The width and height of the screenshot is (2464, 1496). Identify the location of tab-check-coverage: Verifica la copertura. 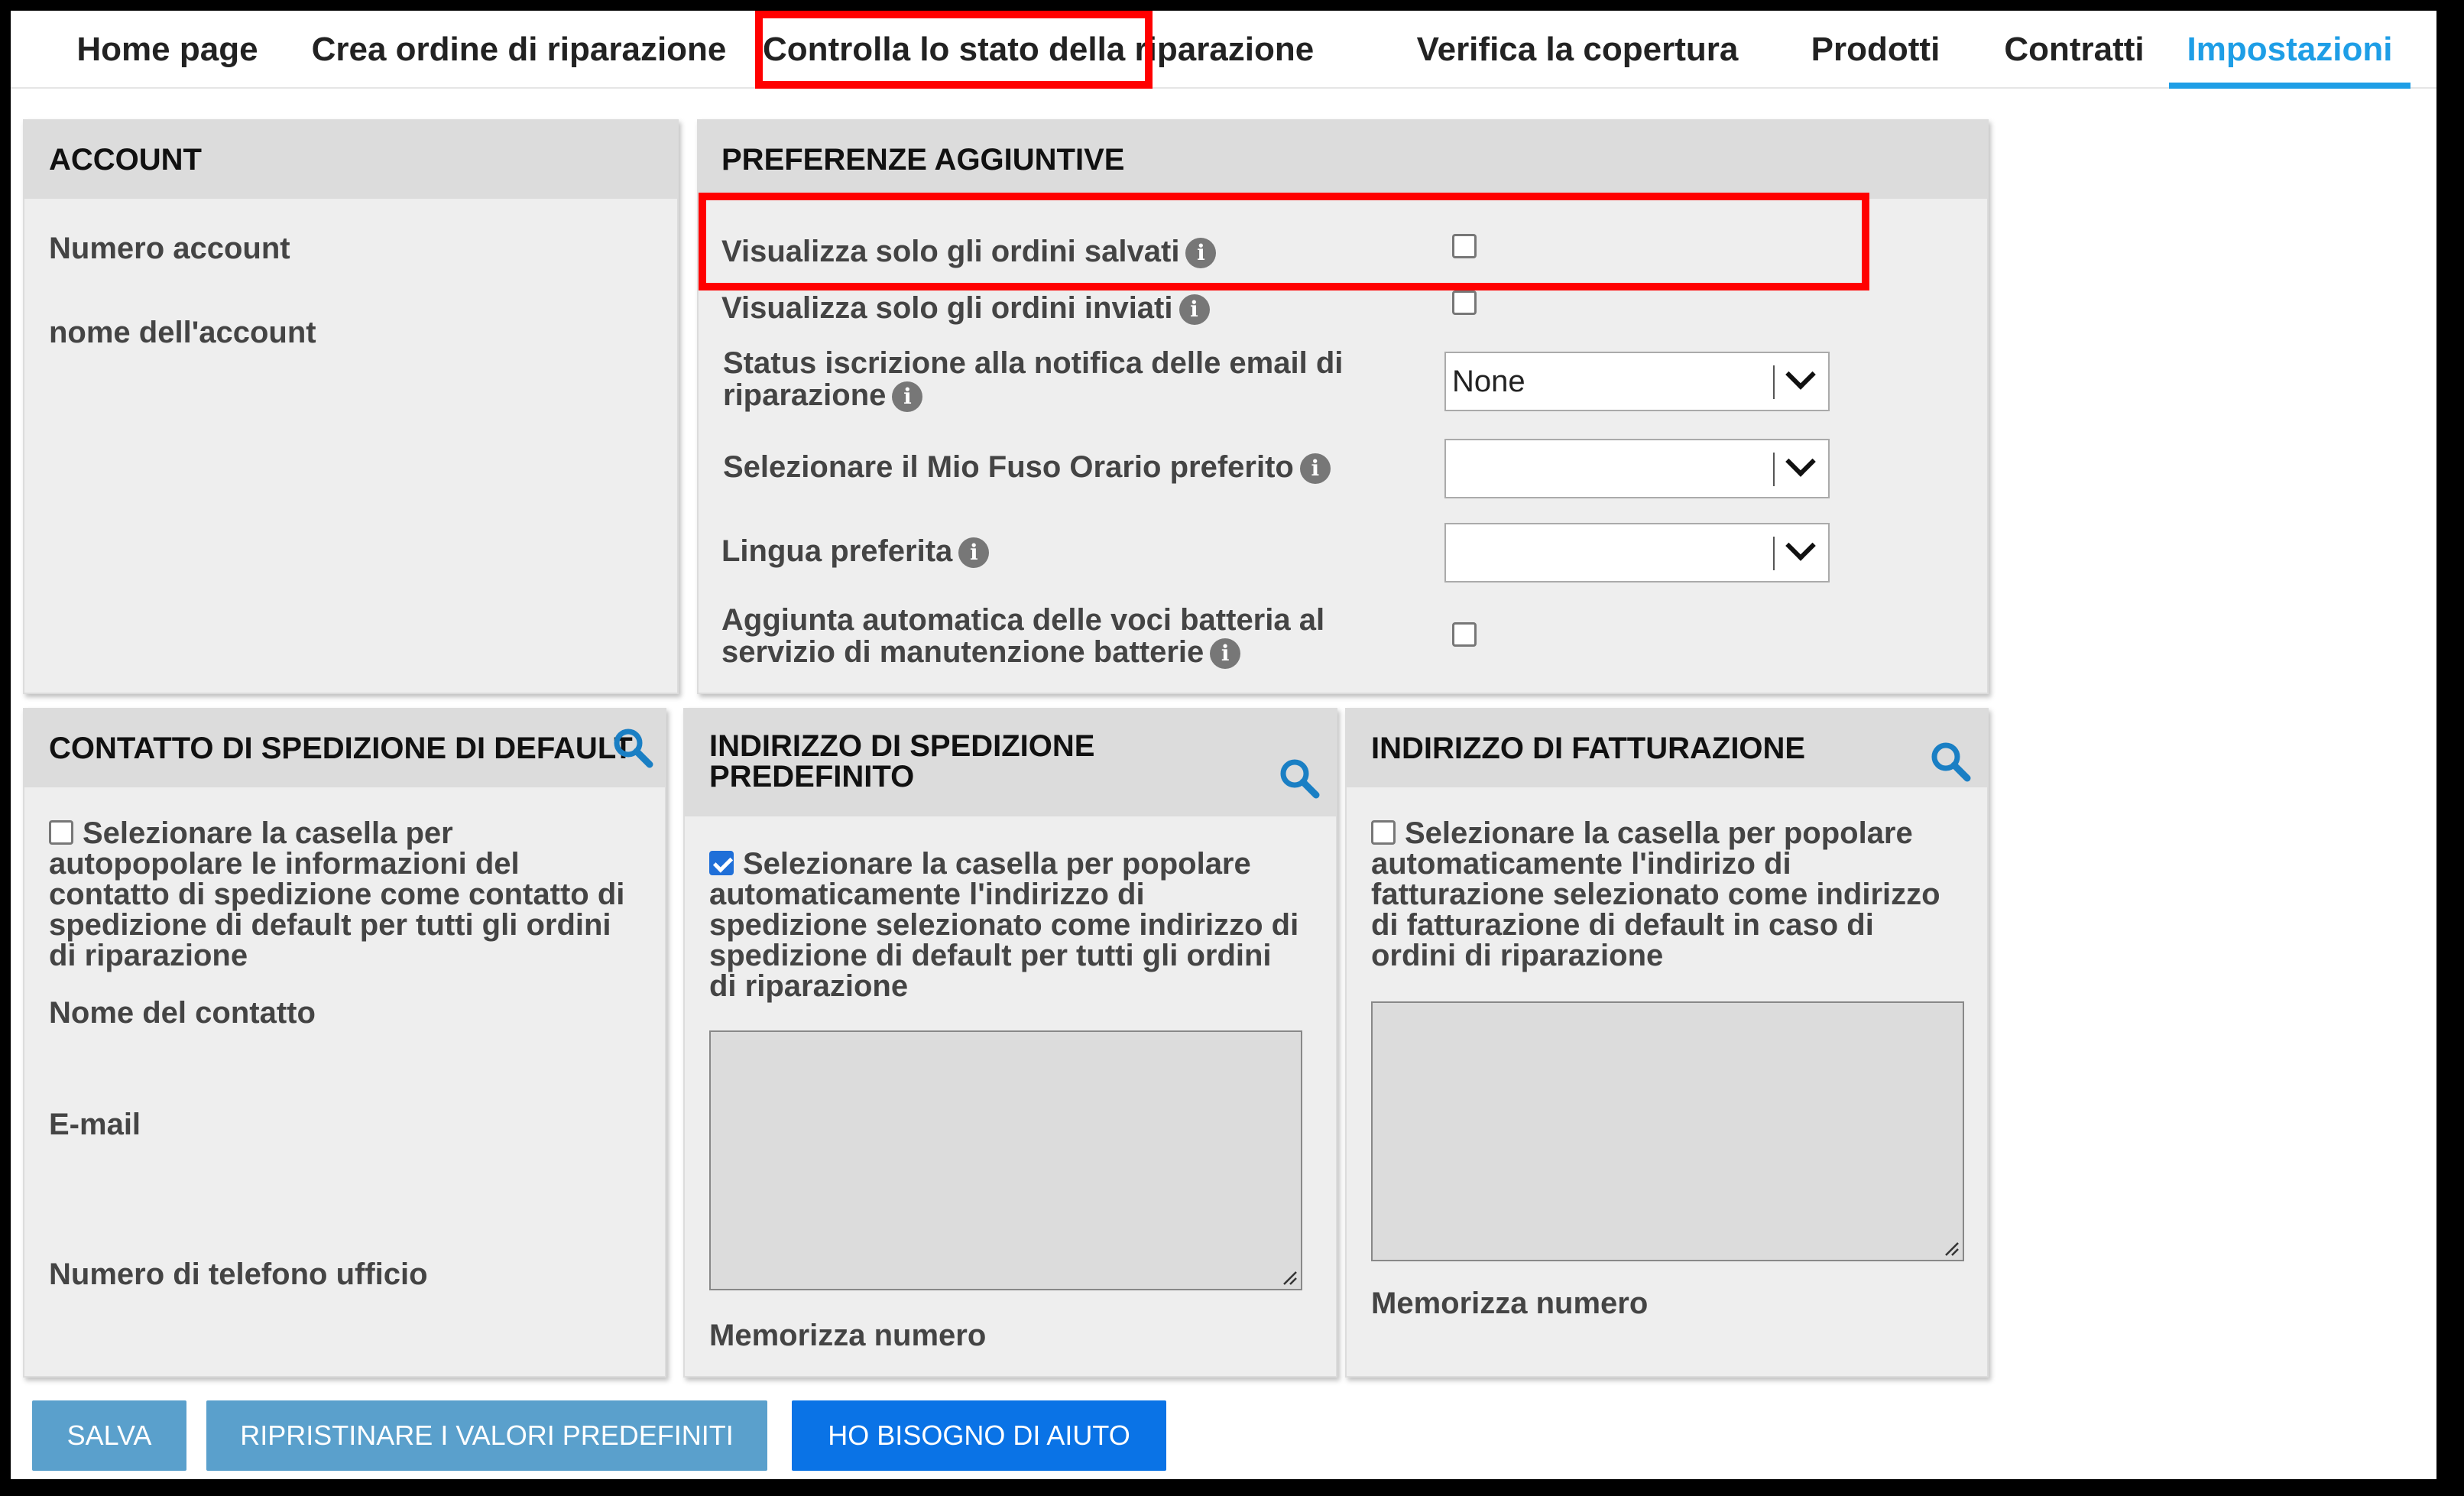
(1578, 50).